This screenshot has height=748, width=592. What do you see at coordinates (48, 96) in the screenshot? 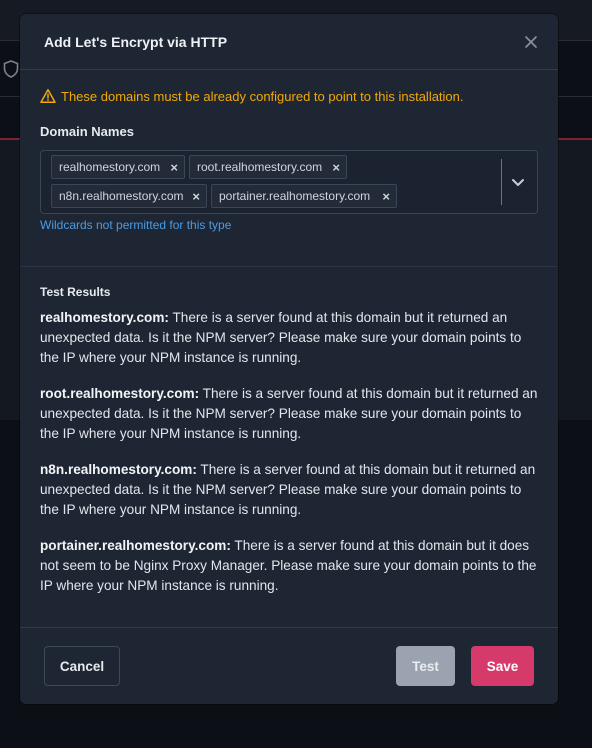
I see `warning-triangle-icon` at bounding box center [48, 96].